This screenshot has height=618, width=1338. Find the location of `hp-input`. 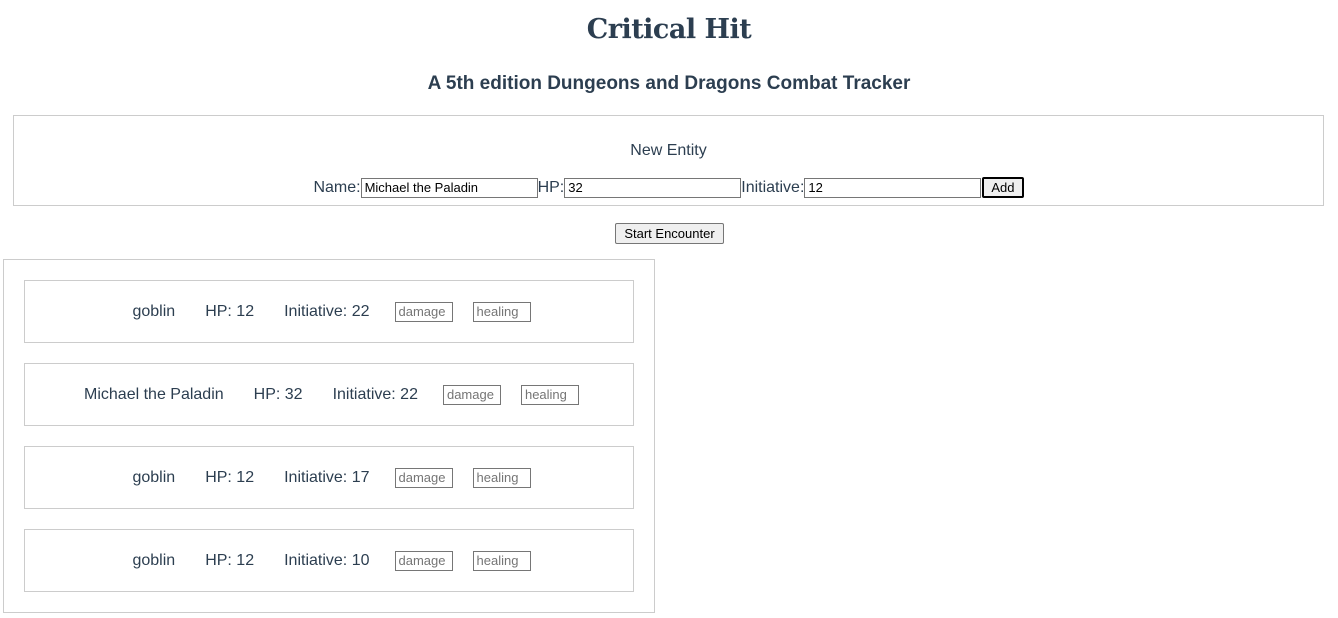

hp-input is located at coordinates (653, 187).